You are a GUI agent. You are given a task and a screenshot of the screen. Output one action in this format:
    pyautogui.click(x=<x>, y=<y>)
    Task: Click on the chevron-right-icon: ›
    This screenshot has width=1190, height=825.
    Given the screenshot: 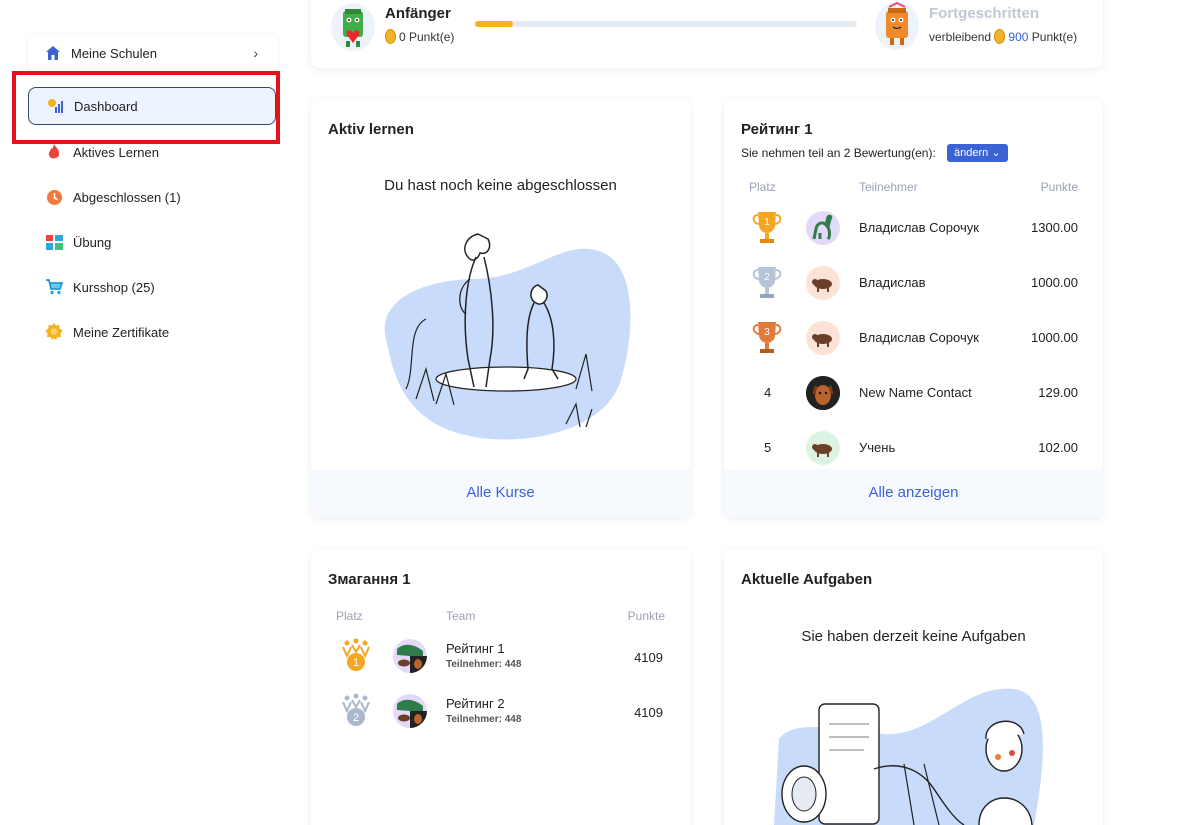 What is the action you would take?
    pyautogui.click(x=255, y=53)
    